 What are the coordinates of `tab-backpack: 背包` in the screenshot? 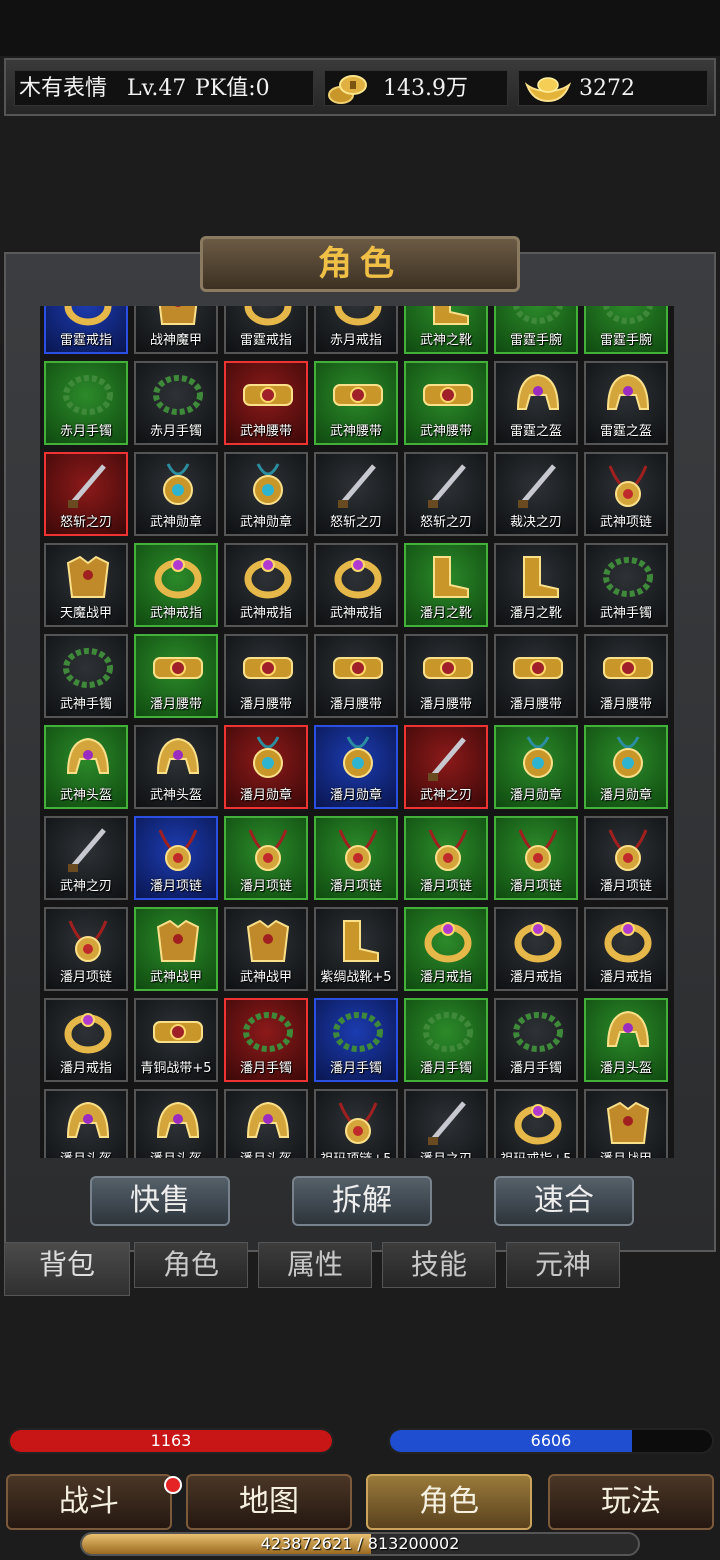 It's located at (67, 1269).